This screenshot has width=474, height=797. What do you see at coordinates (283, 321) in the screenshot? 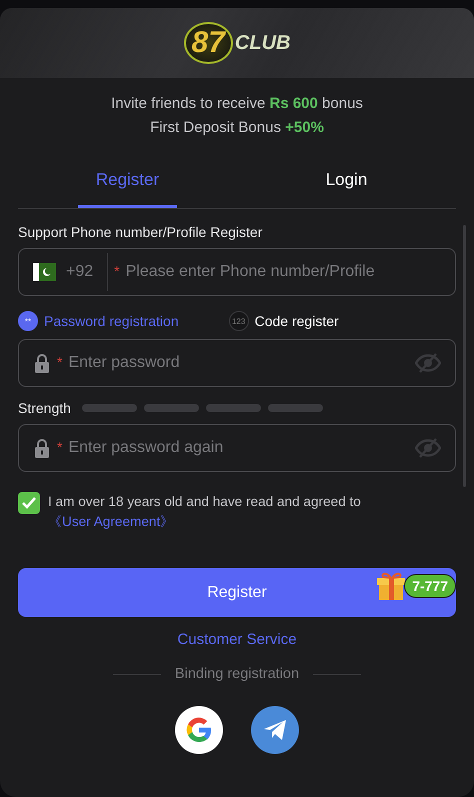
I see `method-option: 123 Code register` at bounding box center [283, 321].